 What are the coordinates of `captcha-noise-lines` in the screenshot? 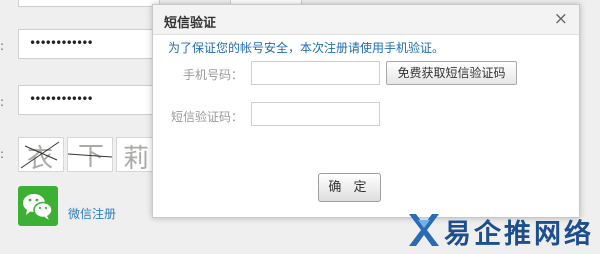 It's located at (40, 155).